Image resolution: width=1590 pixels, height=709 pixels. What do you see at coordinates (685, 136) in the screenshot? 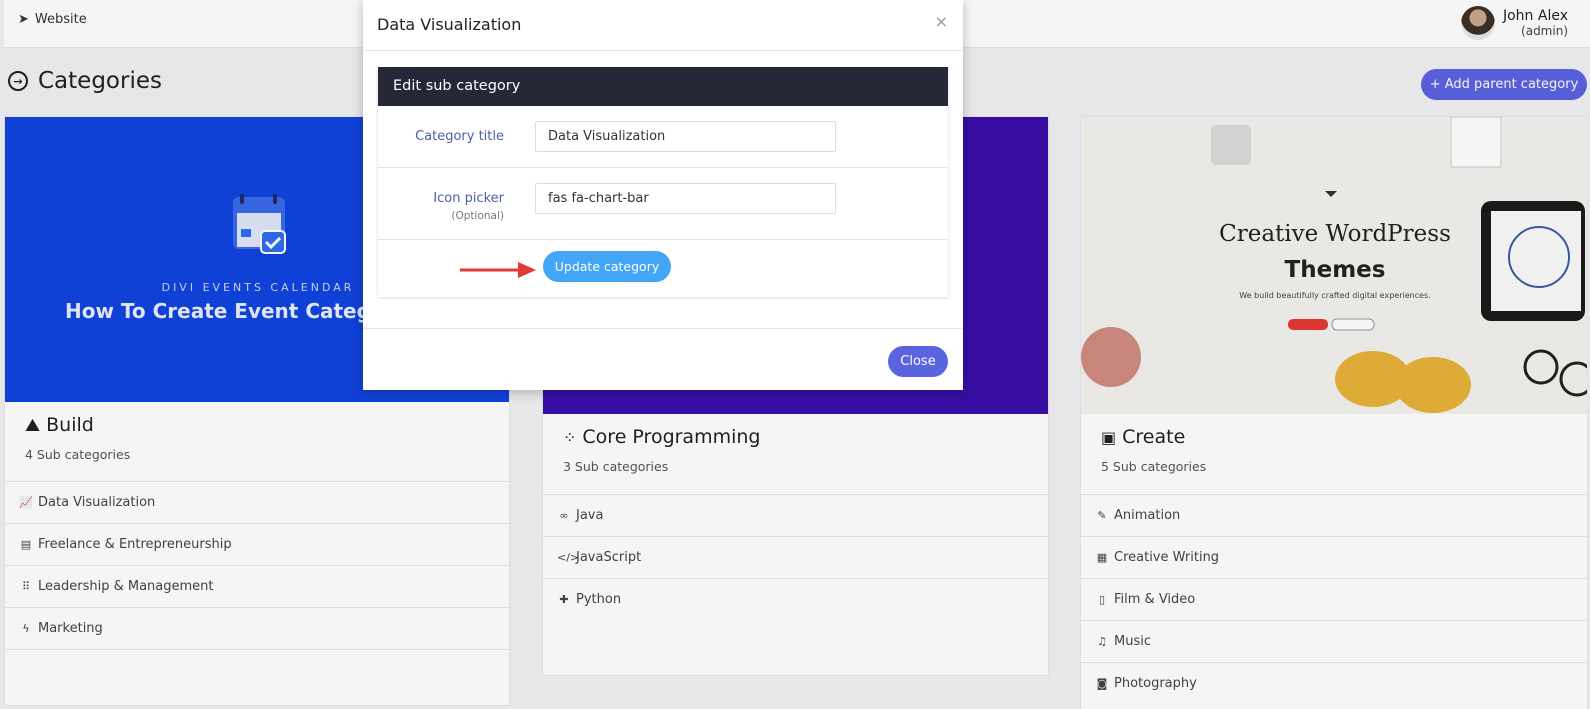
I see `category-title-input: Data Visualization` at bounding box center [685, 136].